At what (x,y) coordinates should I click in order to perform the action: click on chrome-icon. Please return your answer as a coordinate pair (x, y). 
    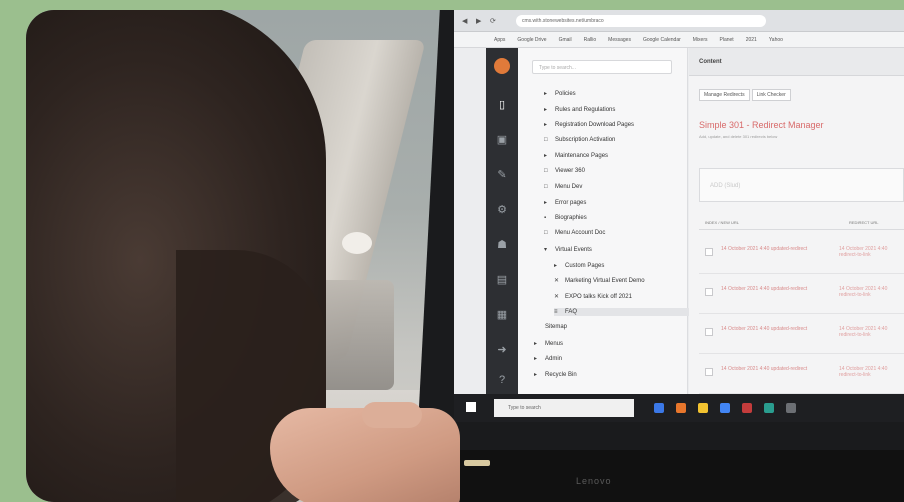
    Looking at the image, I should click on (725, 408).